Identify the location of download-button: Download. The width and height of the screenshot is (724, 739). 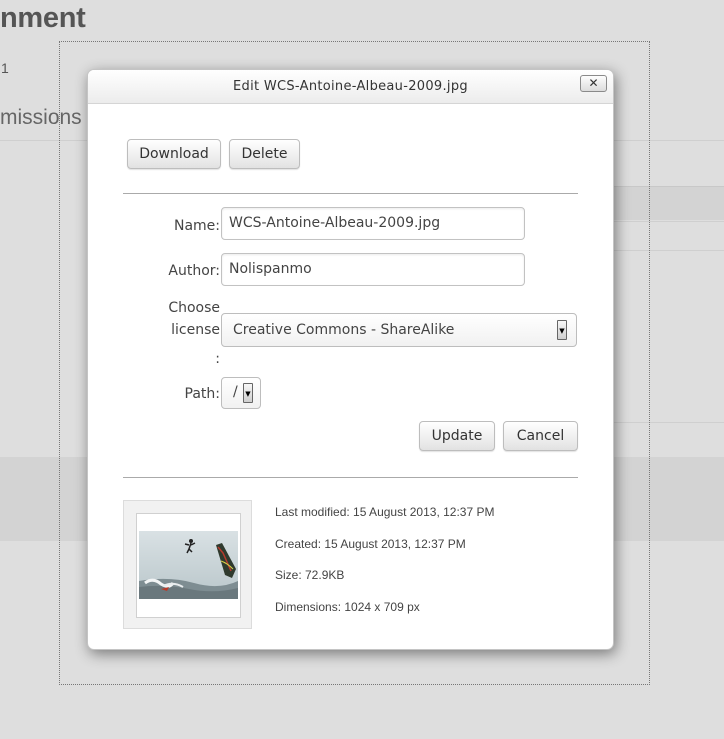
(174, 154).